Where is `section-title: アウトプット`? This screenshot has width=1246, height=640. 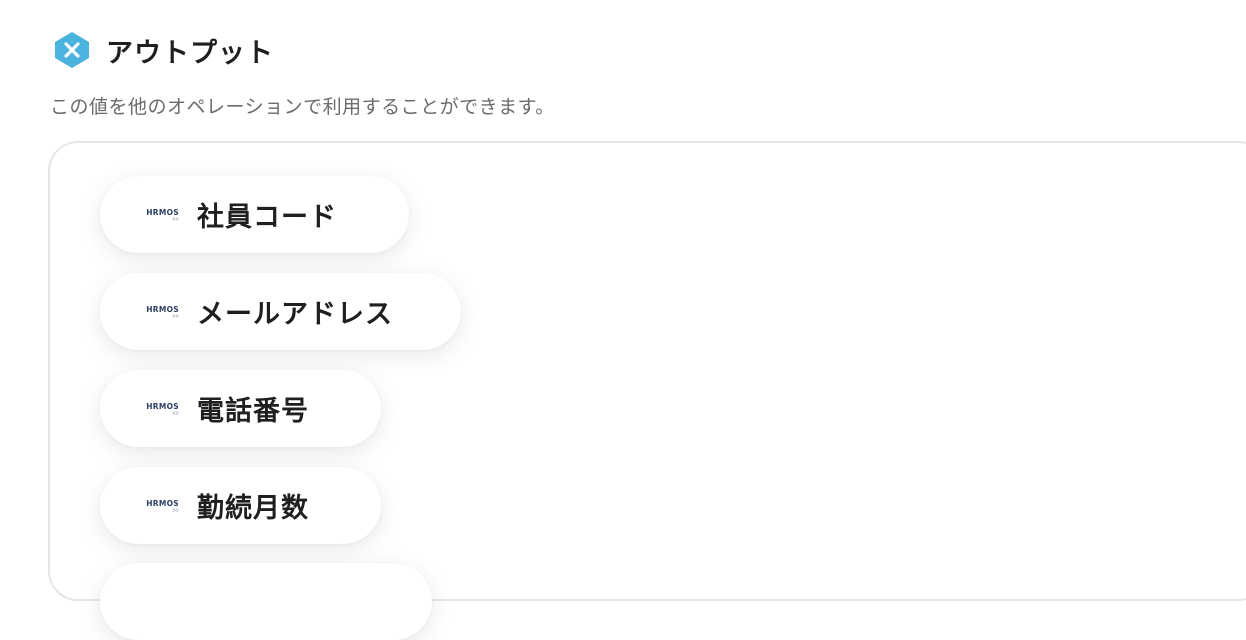 section-title: アウトプット is located at coordinates (190, 53).